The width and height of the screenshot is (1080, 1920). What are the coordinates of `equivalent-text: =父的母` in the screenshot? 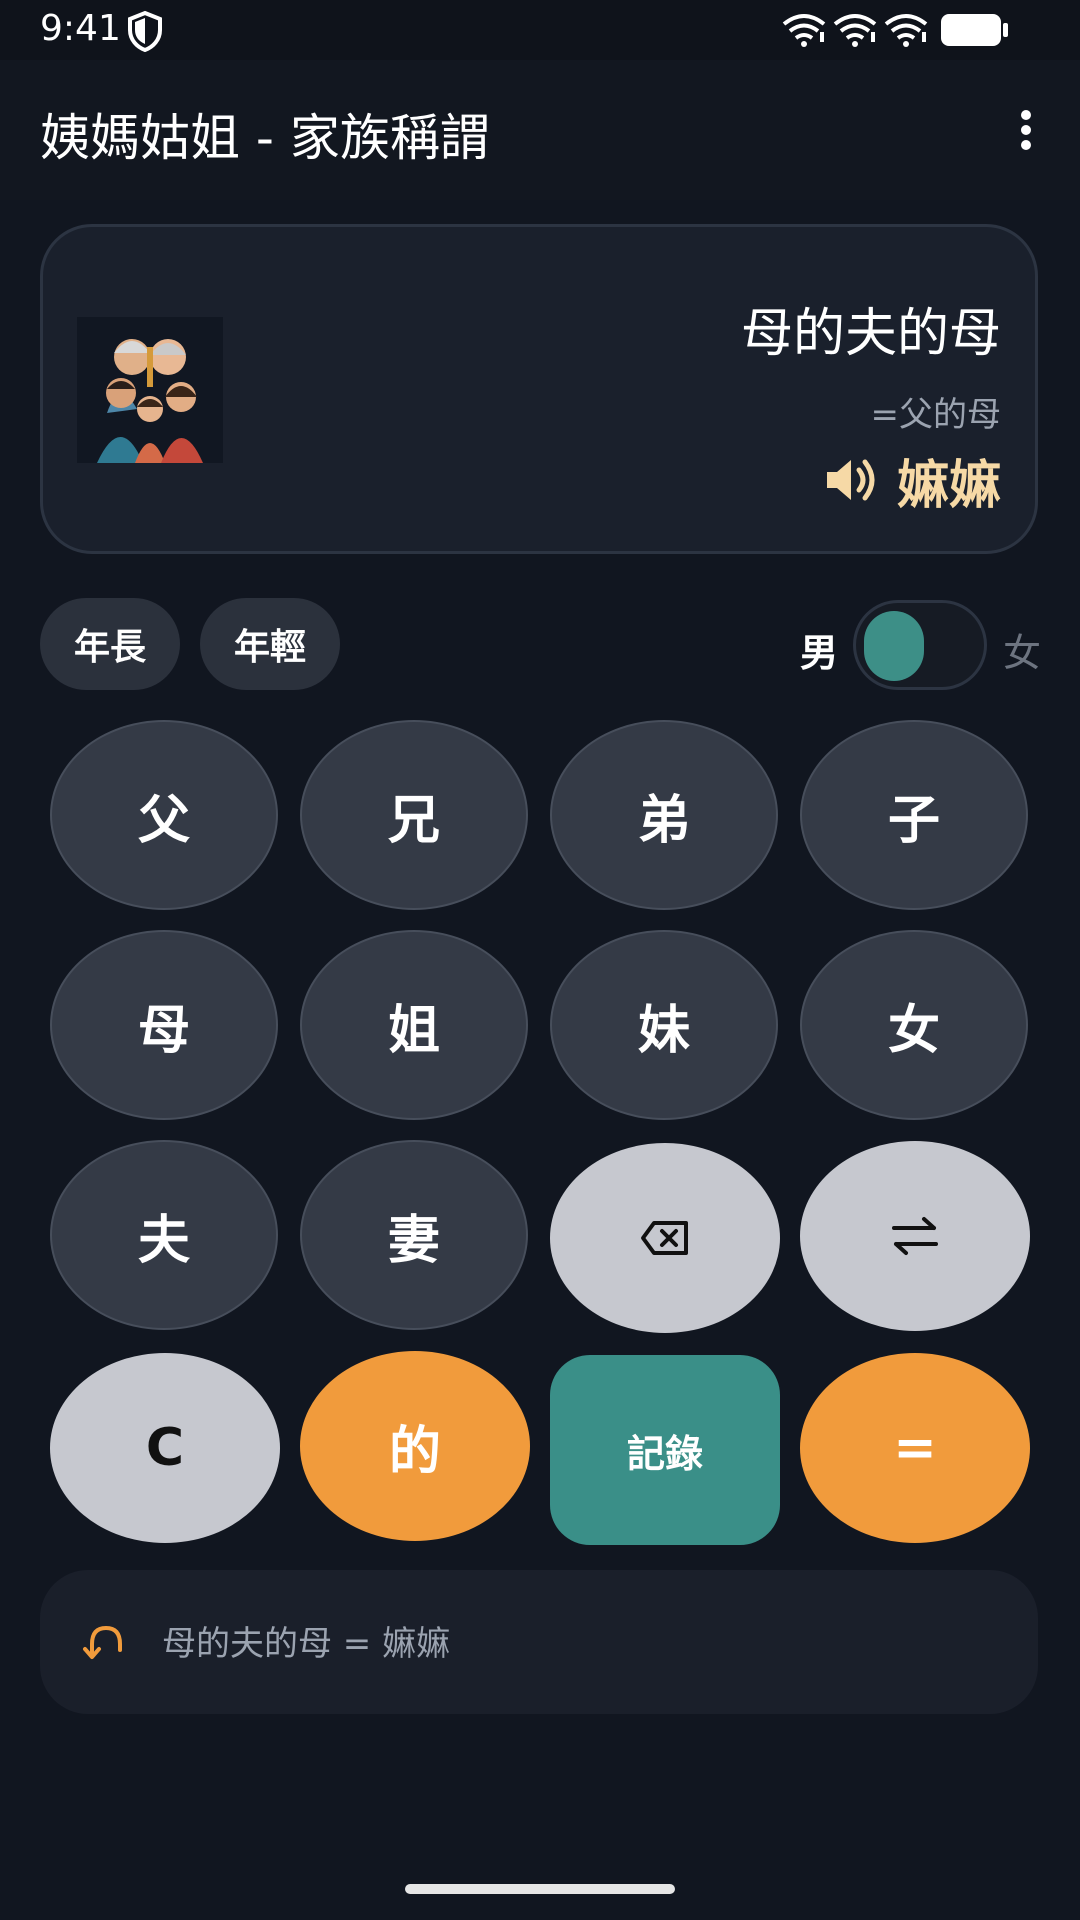 It's located at (936, 415).